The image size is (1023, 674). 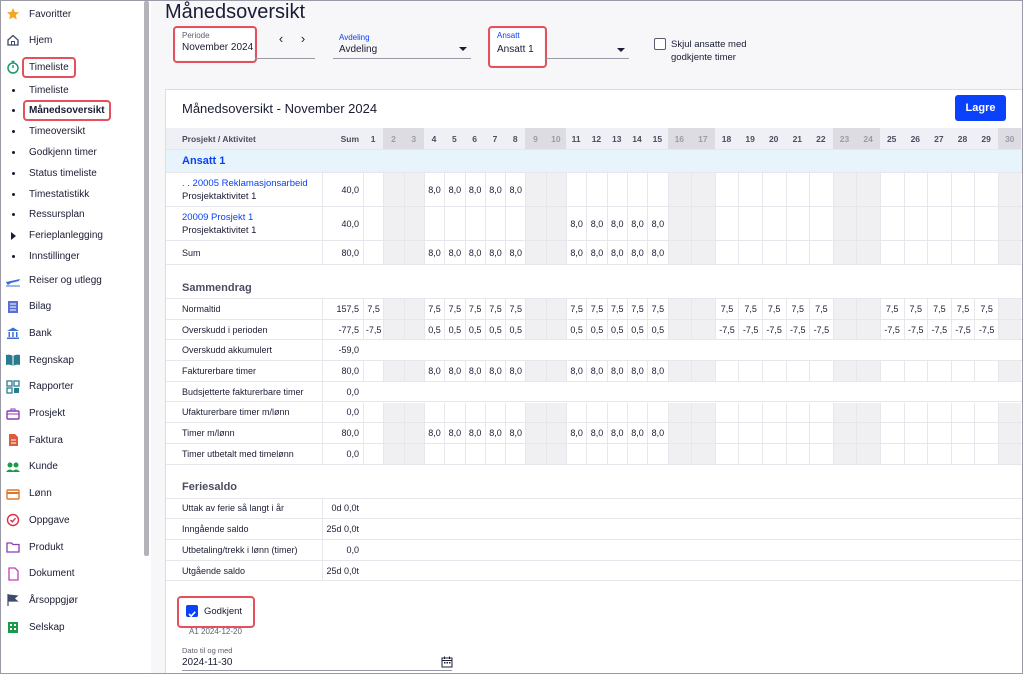 I want to click on sidebar-item-reiser-og-utlegg: Reiser og utlegg, so click(x=71, y=280).